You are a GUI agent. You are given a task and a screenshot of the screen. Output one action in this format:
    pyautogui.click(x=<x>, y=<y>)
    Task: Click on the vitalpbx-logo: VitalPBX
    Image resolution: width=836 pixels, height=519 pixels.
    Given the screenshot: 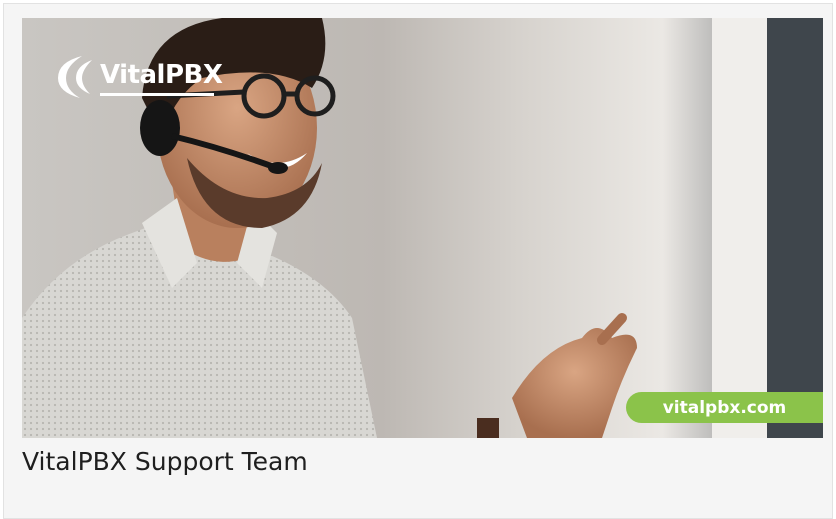 What is the action you would take?
    pyautogui.click(x=142, y=76)
    